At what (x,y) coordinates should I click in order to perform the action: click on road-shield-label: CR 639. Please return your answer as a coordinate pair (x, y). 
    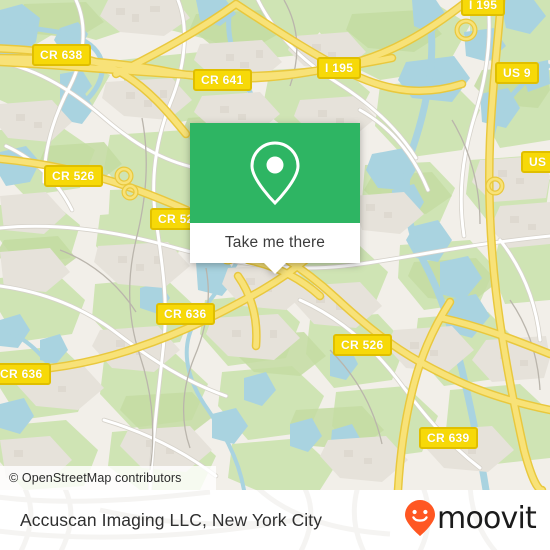
    Looking at the image, I should click on (448, 438).